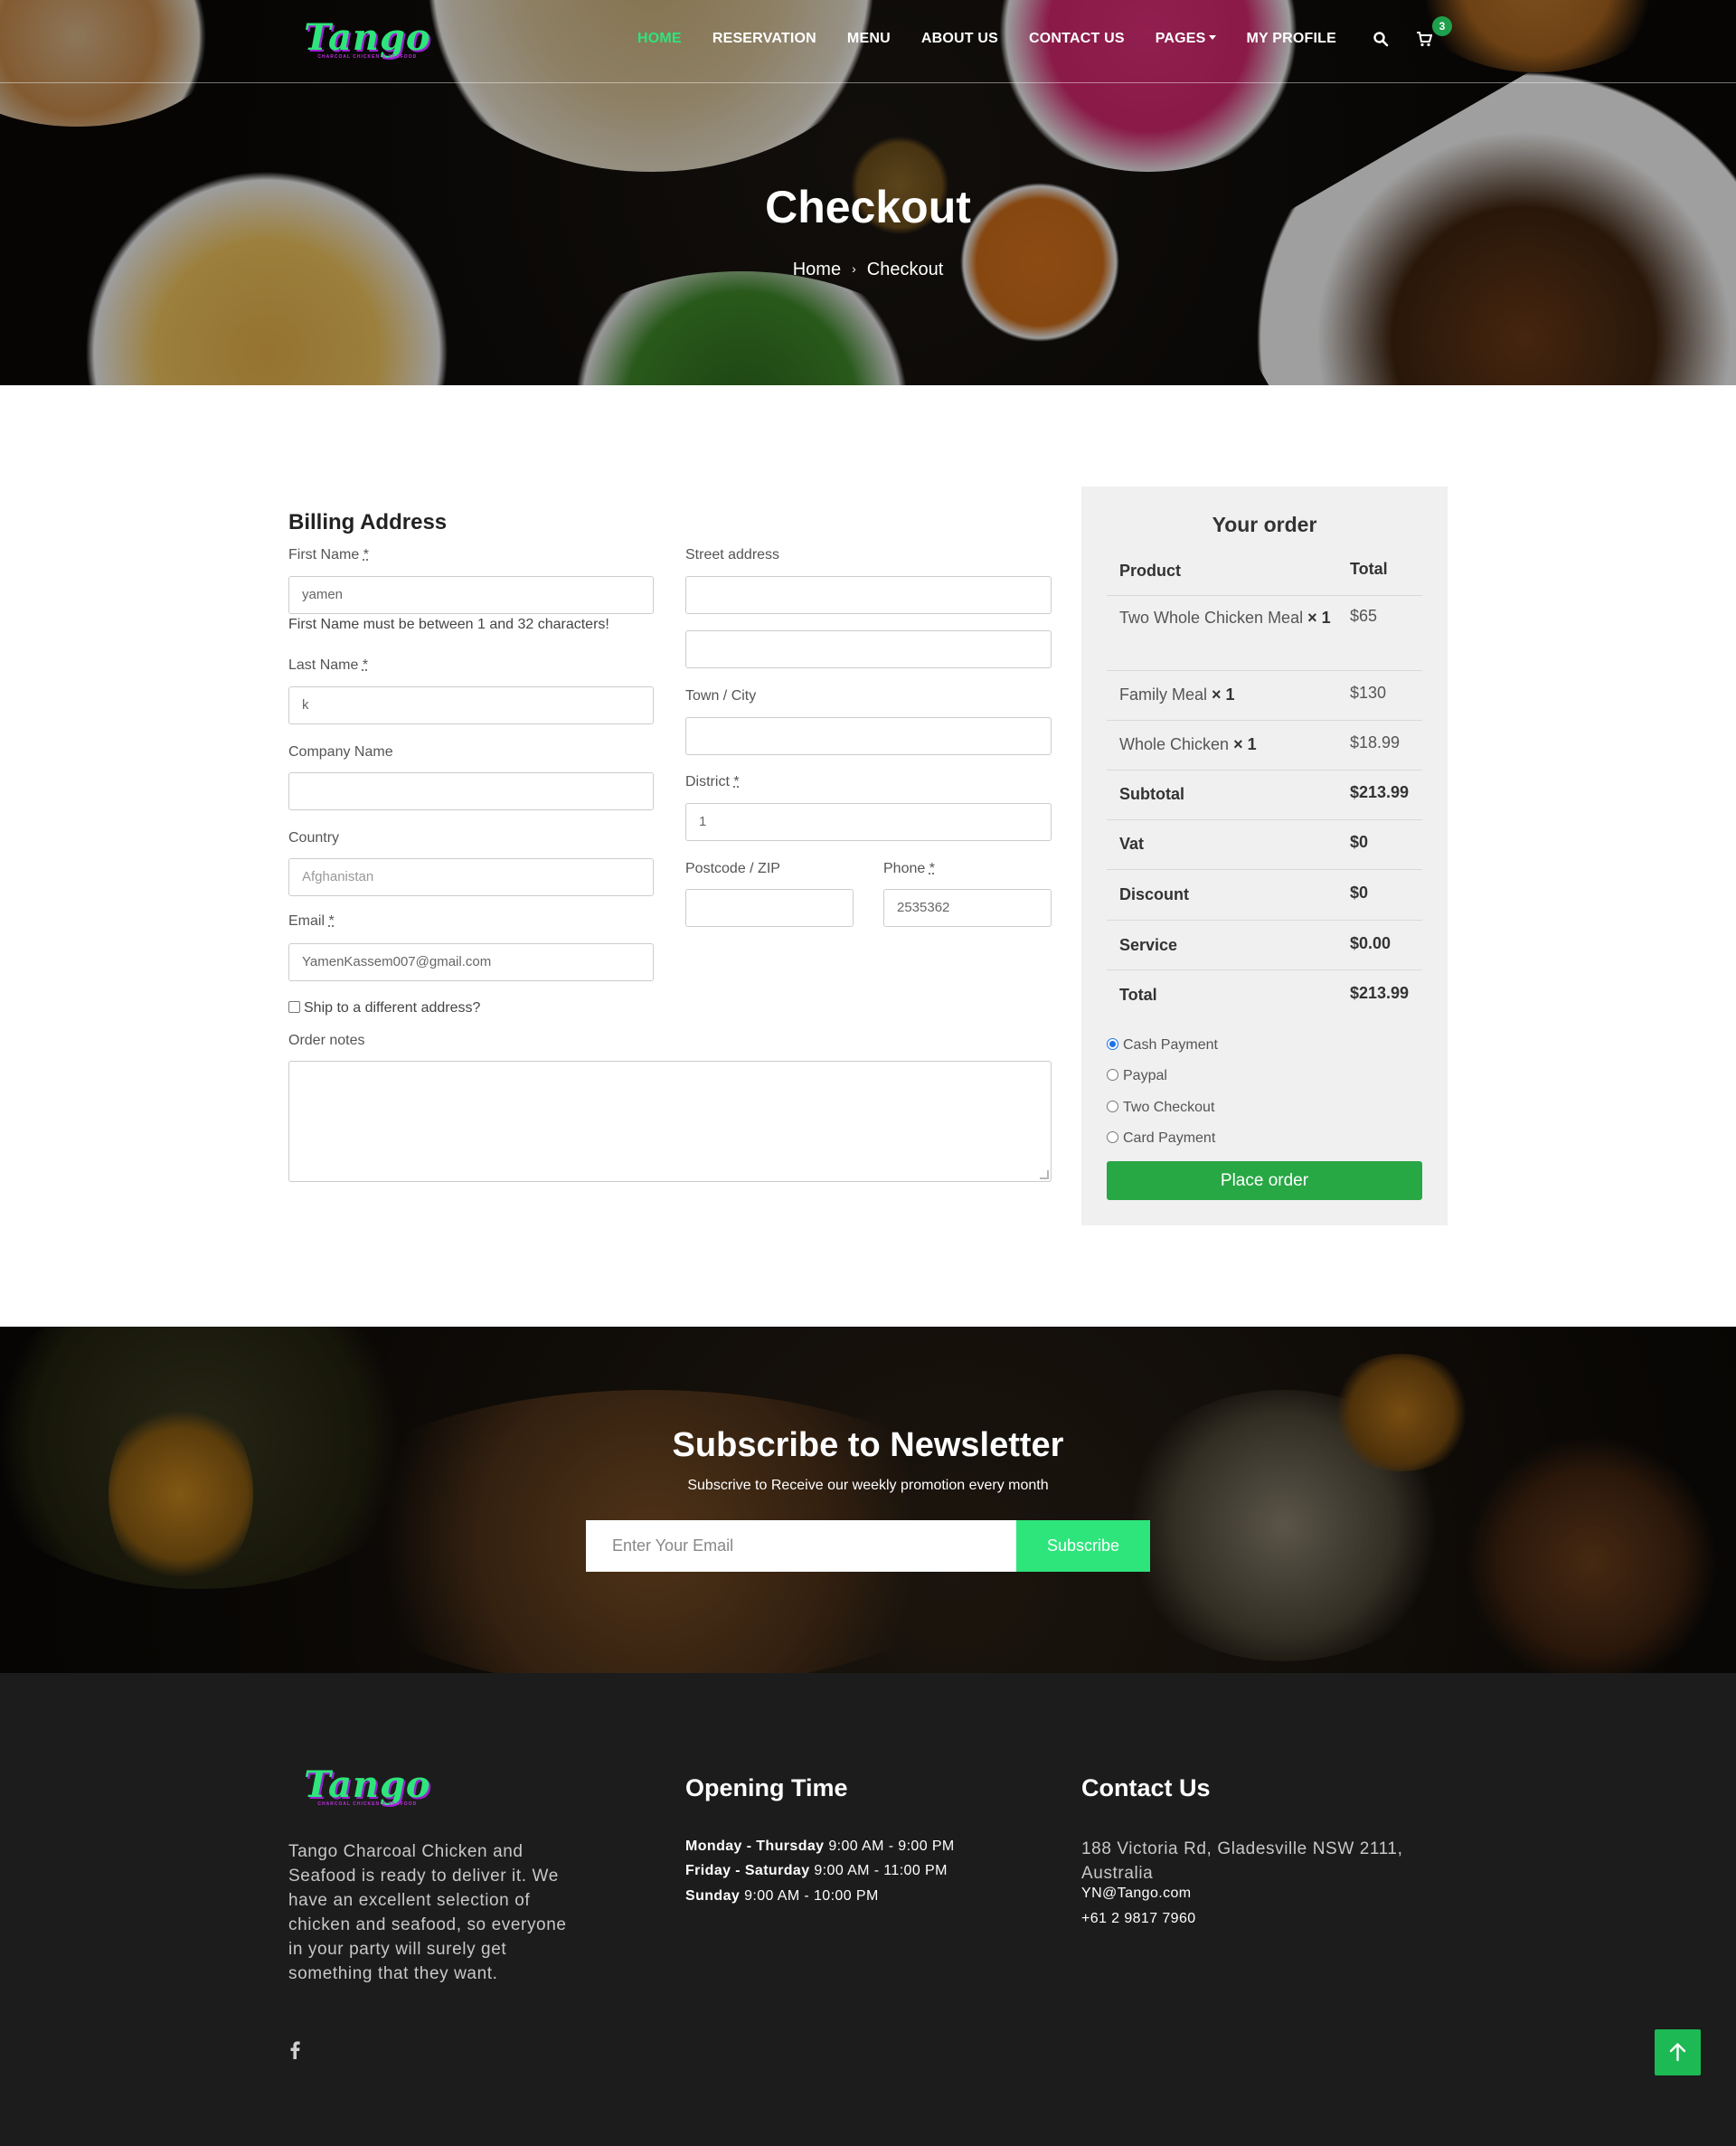 The width and height of the screenshot is (1736, 2146). I want to click on order-item-total: $130, so click(1369, 693).